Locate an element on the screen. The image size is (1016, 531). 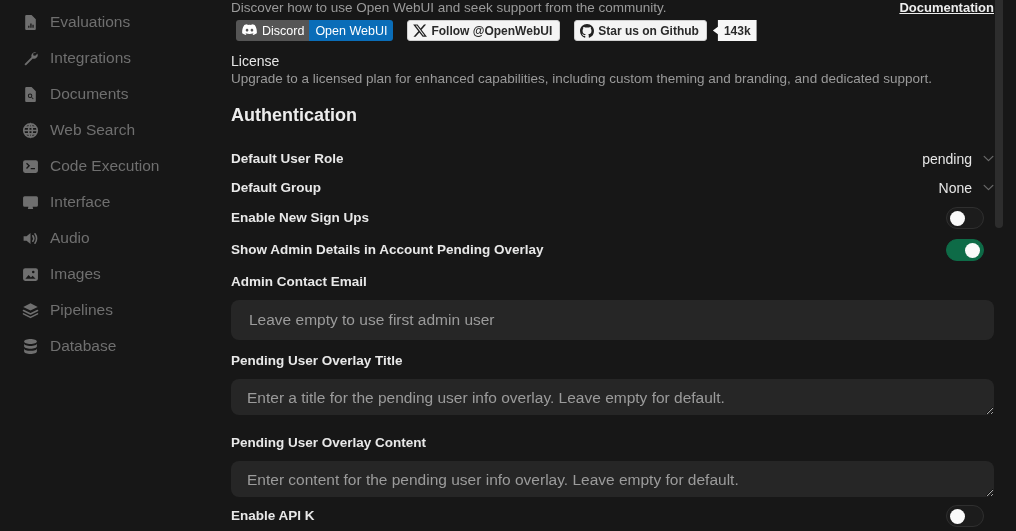
section-heading: Authentication is located at coordinates (294, 115).